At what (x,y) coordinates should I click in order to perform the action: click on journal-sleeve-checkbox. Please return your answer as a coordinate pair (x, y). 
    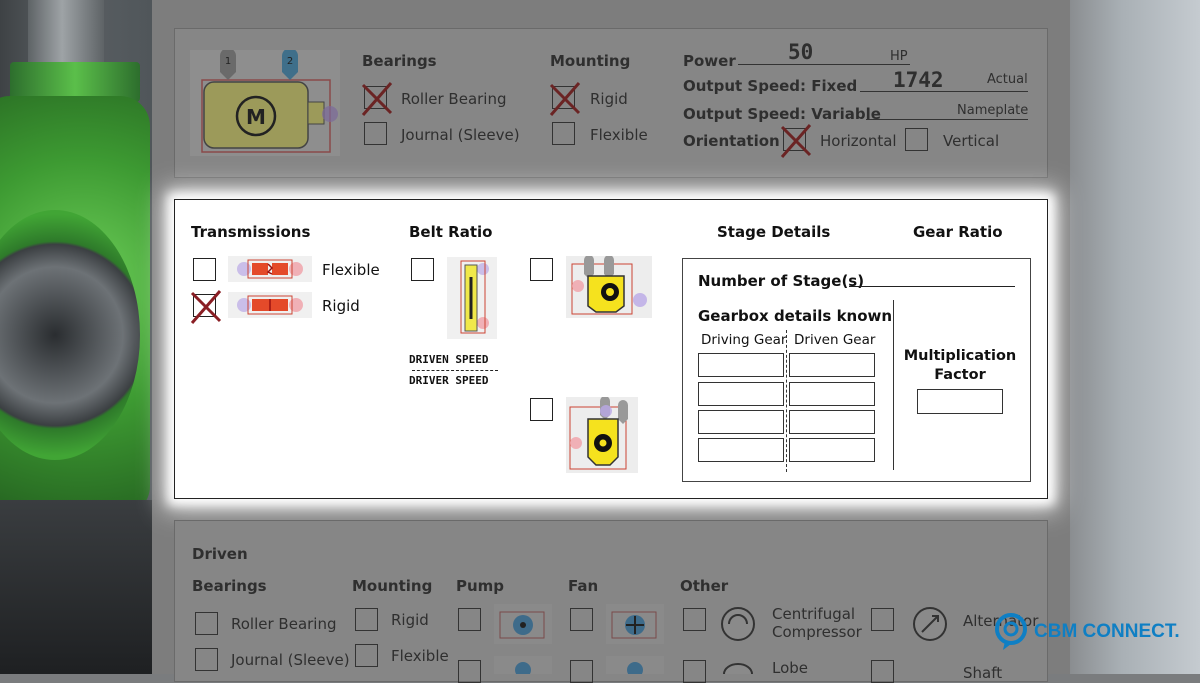
    Looking at the image, I should click on (375, 133).